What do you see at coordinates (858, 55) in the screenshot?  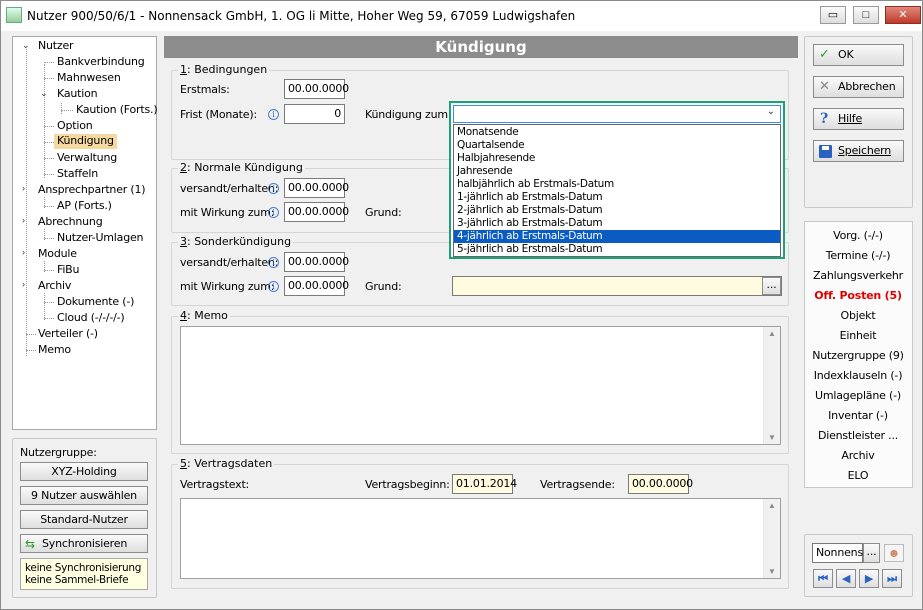 I see `ok-button: ✓ OK` at bounding box center [858, 55].